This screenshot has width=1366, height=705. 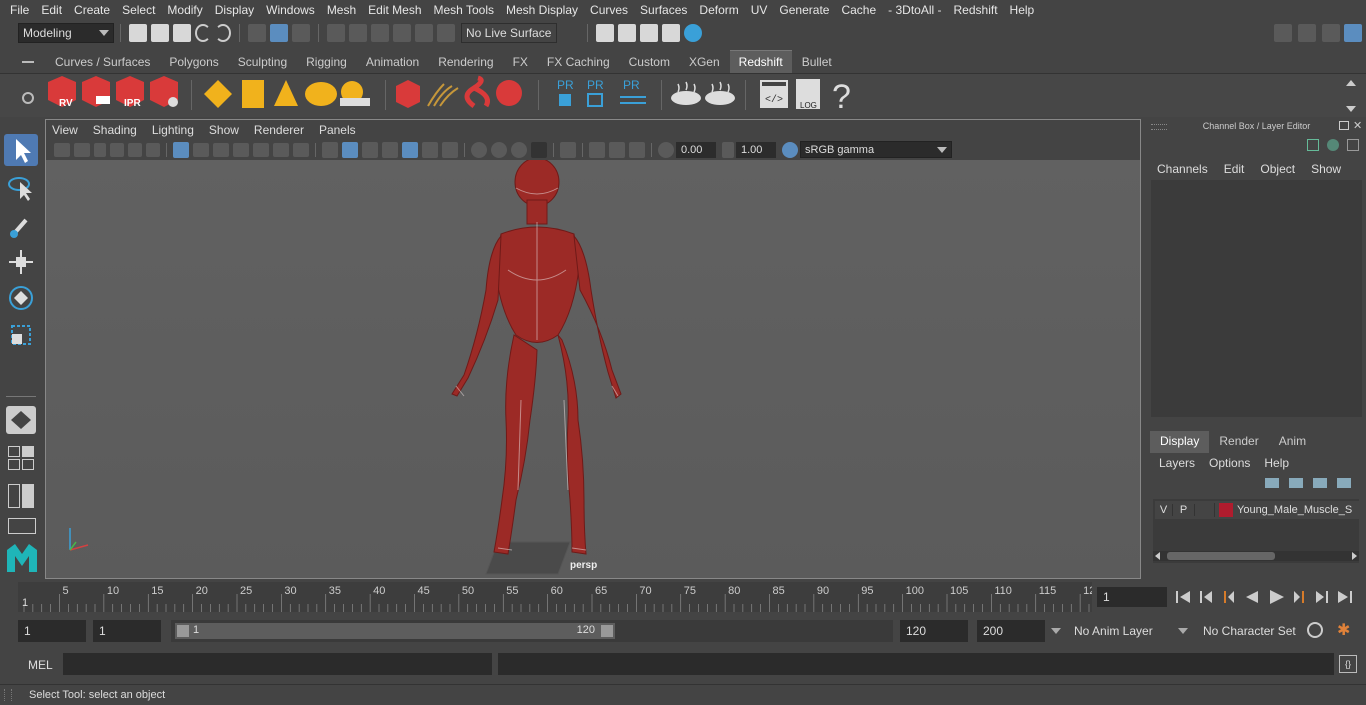 I want to click on layer-menu-layers: Layers, so click(x=1177, y=463).